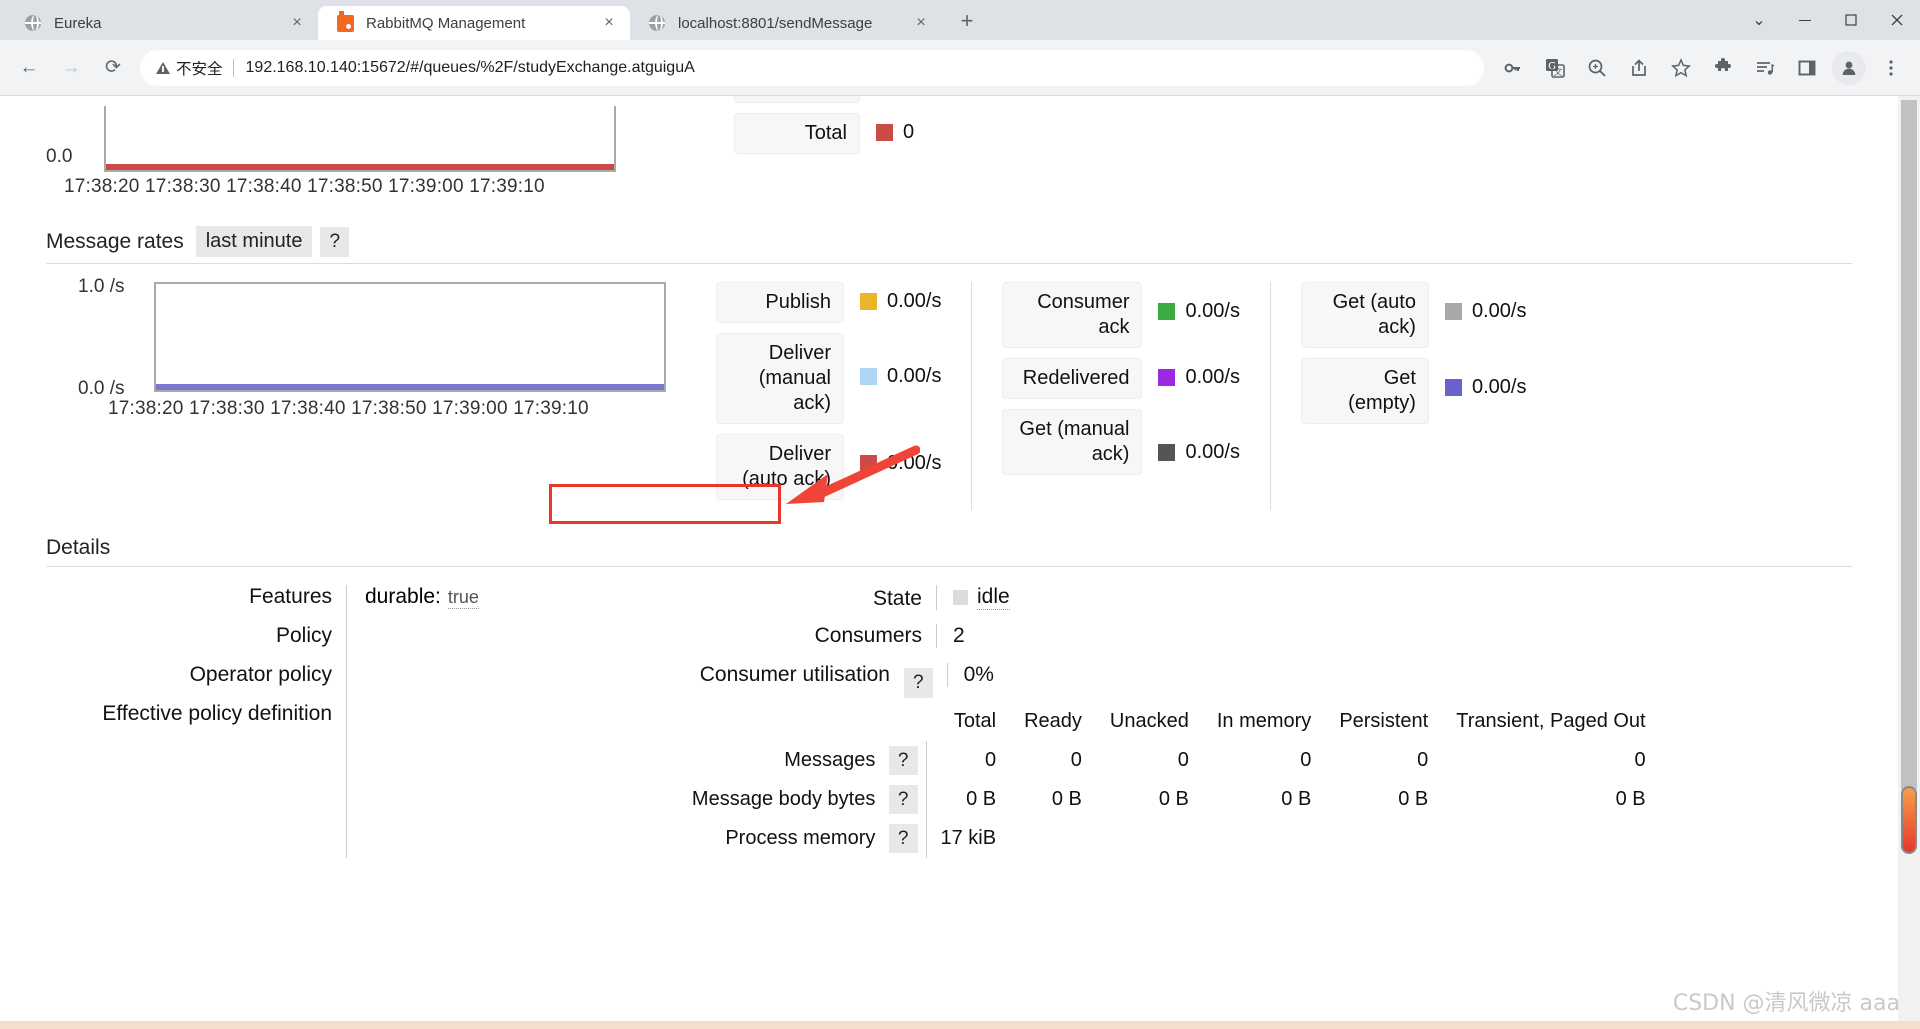 Image resolution: width=1920 pixels, height=1029 pixels. Describe the element at coordinates (868, 301) in the screenshot. I see `swatch-publish` at that location.